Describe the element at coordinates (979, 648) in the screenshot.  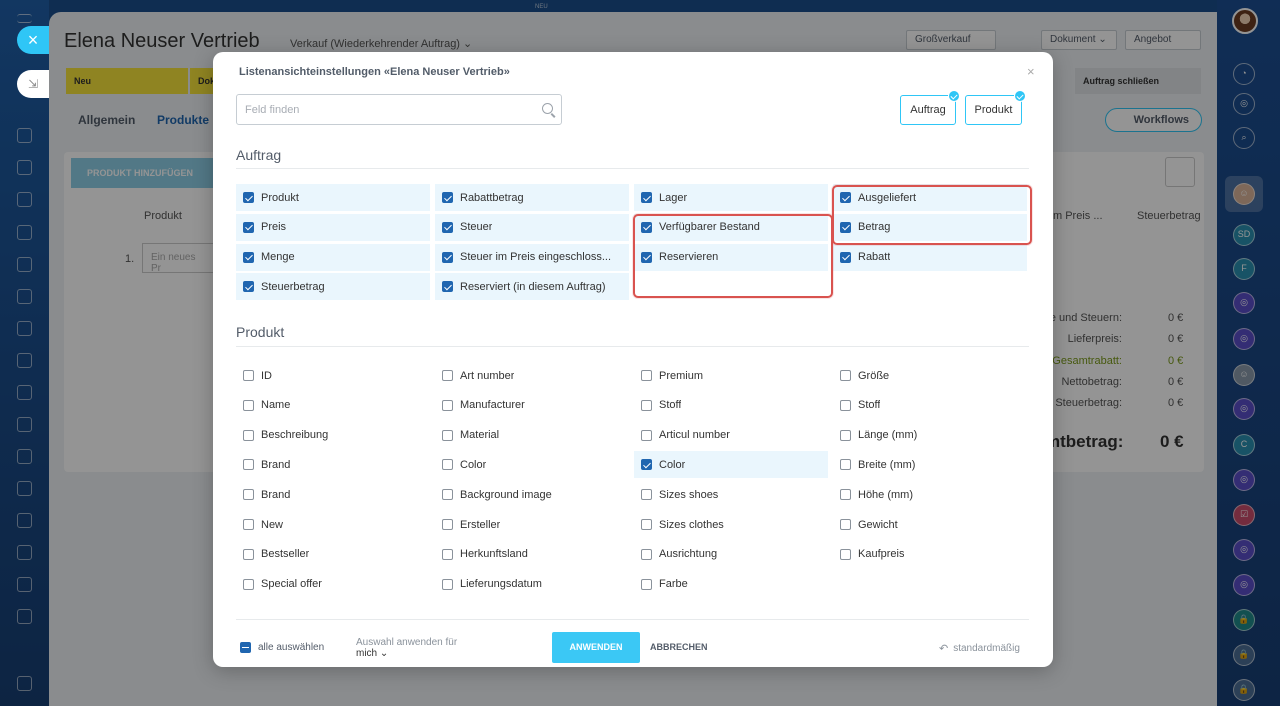
I see `reset-default-button: ↶ standardmäßig` at that location.